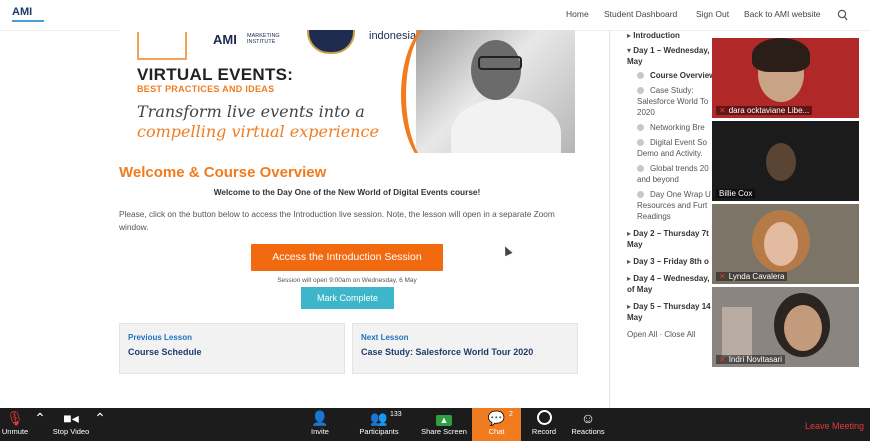  What do you see at coordinates (752, 276) in the screenshot?
I see `participant-name: ✕ Lynda Cavalera` at bounding box center [752, 276].